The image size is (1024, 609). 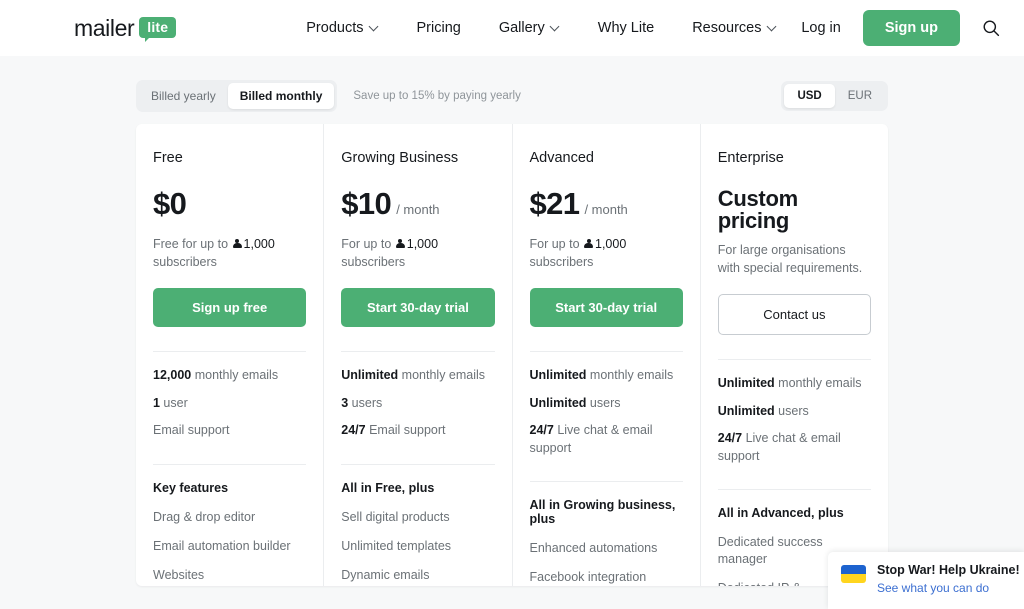 I want to click on currency-toggle: USD EUR, so click(x=834, y=96).